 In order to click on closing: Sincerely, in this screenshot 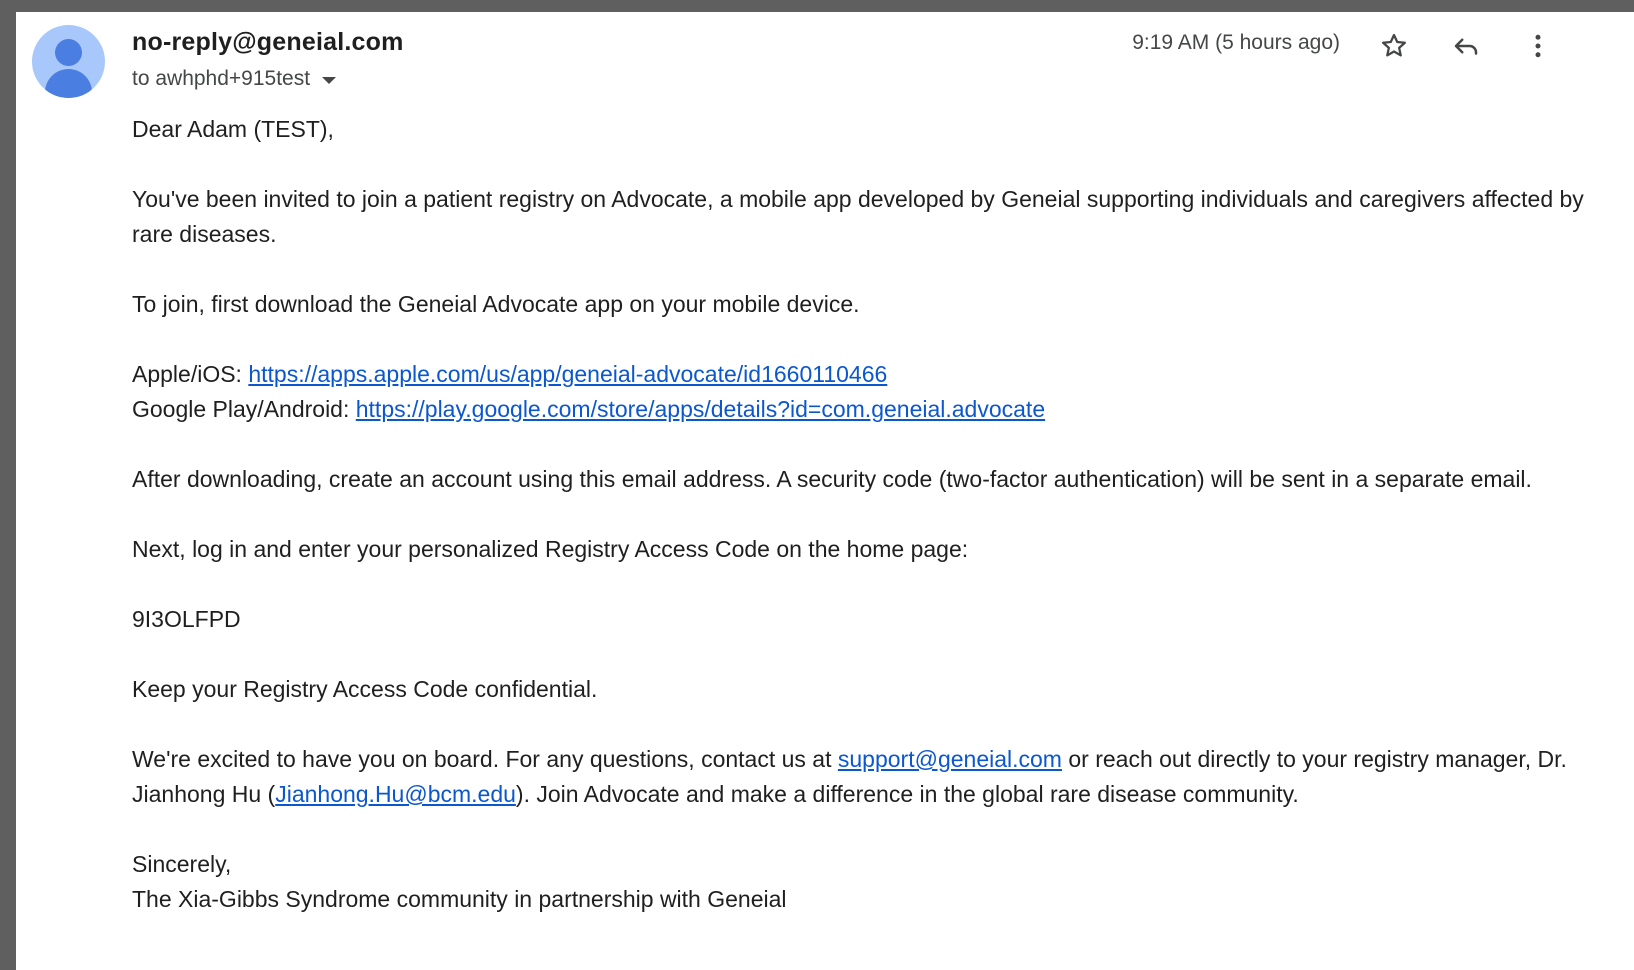, I will do `click(182, 864)`.